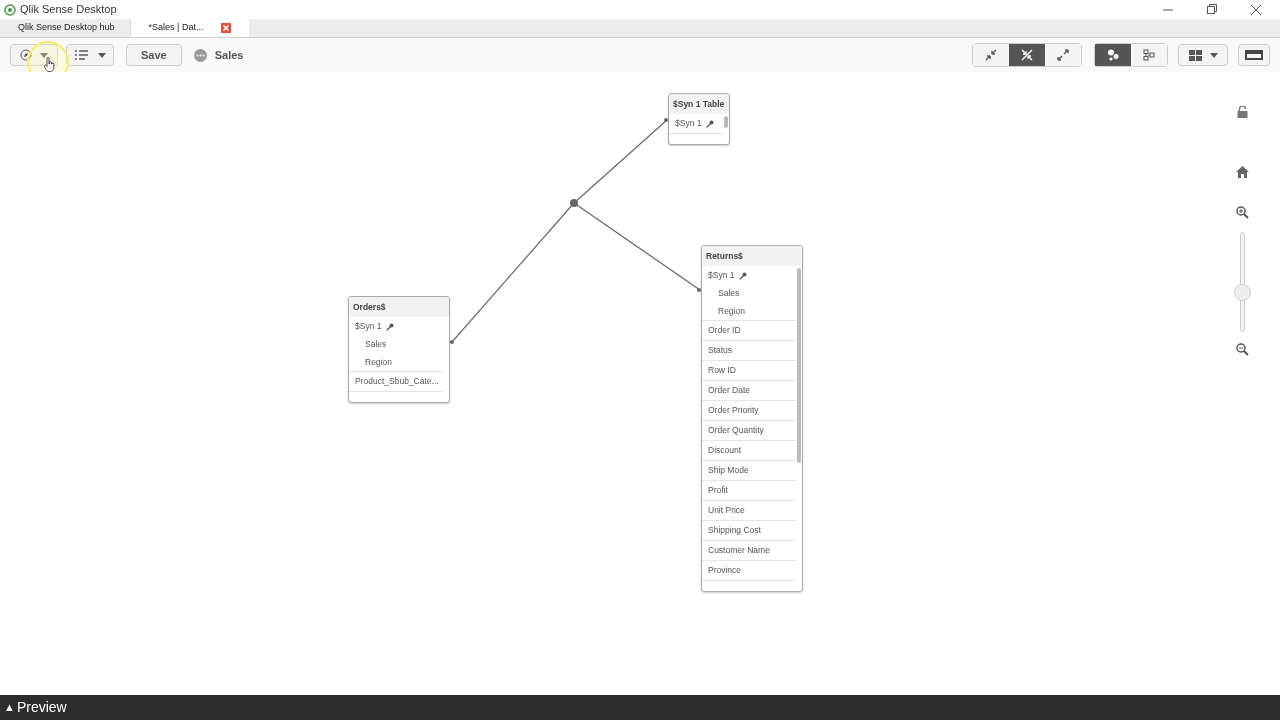 The height and width of the screenshot is (720, 1280). I want to click on expand-arrow: ▲, so click(9, 707).